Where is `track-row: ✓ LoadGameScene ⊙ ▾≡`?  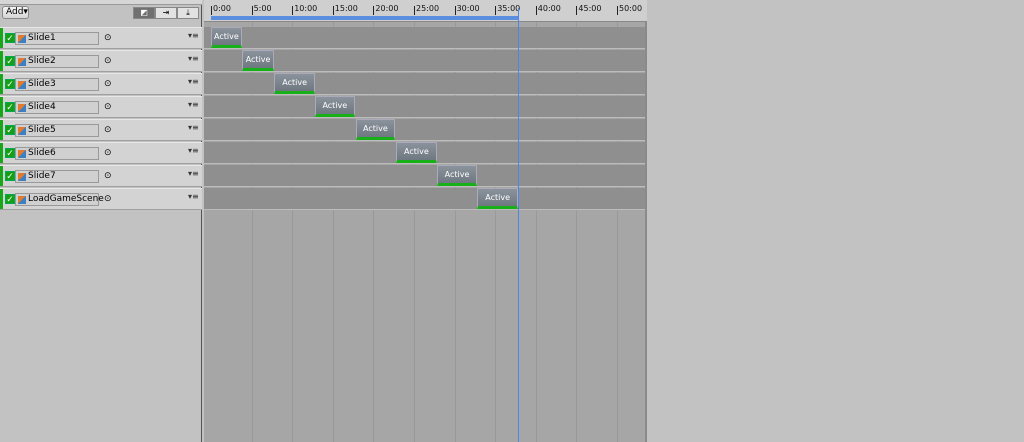 track-row: ✓ LoadGameScene ⊙ ▾≡ is located at coordinates (101, 199).